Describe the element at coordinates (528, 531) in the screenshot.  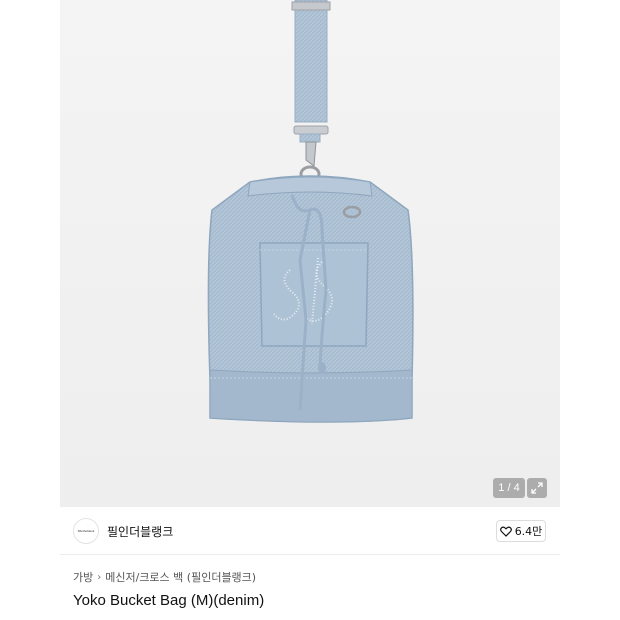
I see `like-count: 6.4만` at that location.